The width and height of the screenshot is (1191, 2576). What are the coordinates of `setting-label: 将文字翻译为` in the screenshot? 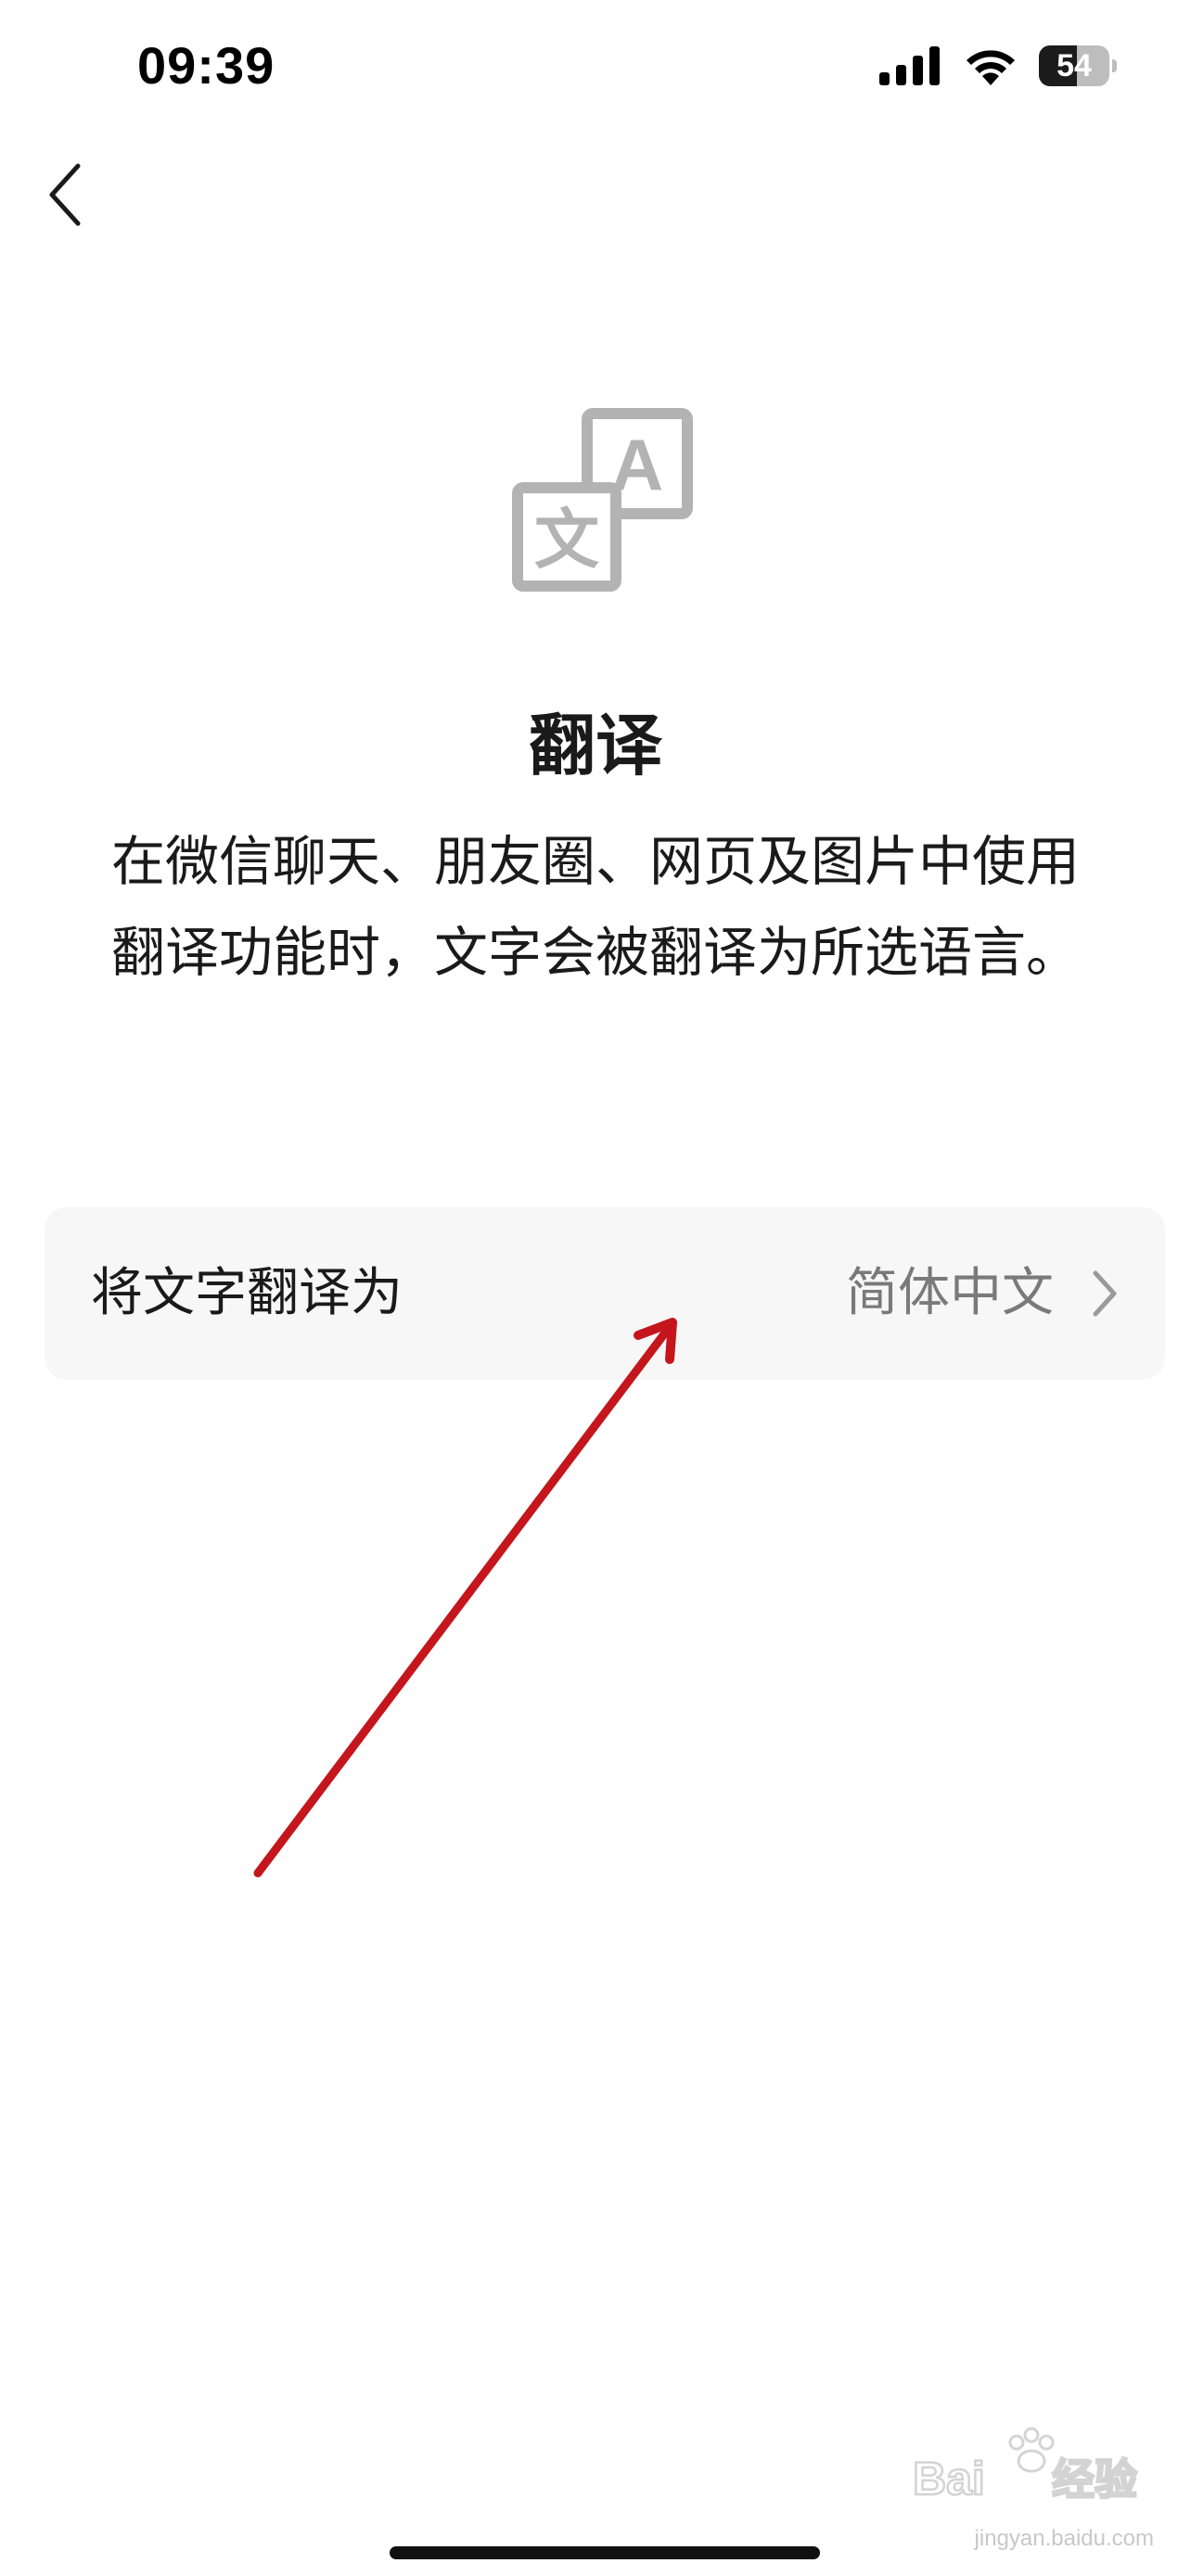 It's located at (247, 1293).